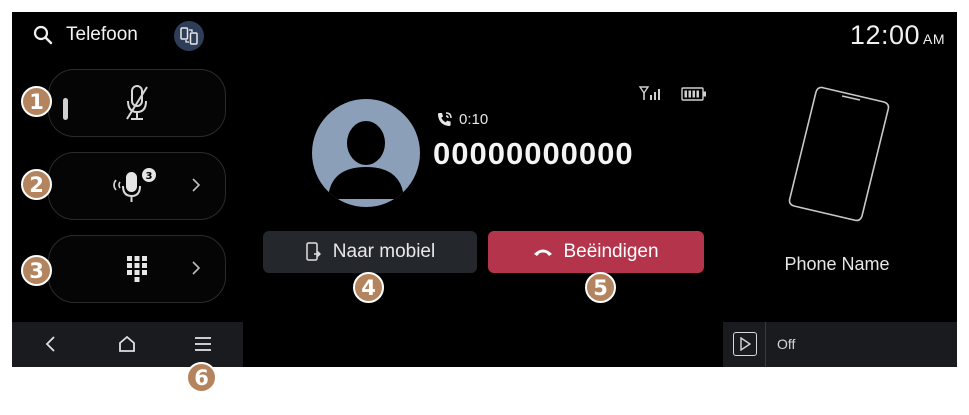  I want to click on call-duration-value: 0:10, so click(474, 119).